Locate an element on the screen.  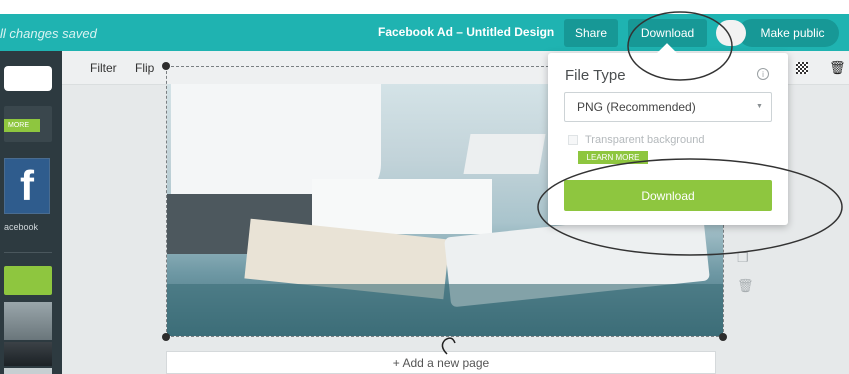
delete-page-icon: 🗑 is located at coordinates (745, 286).